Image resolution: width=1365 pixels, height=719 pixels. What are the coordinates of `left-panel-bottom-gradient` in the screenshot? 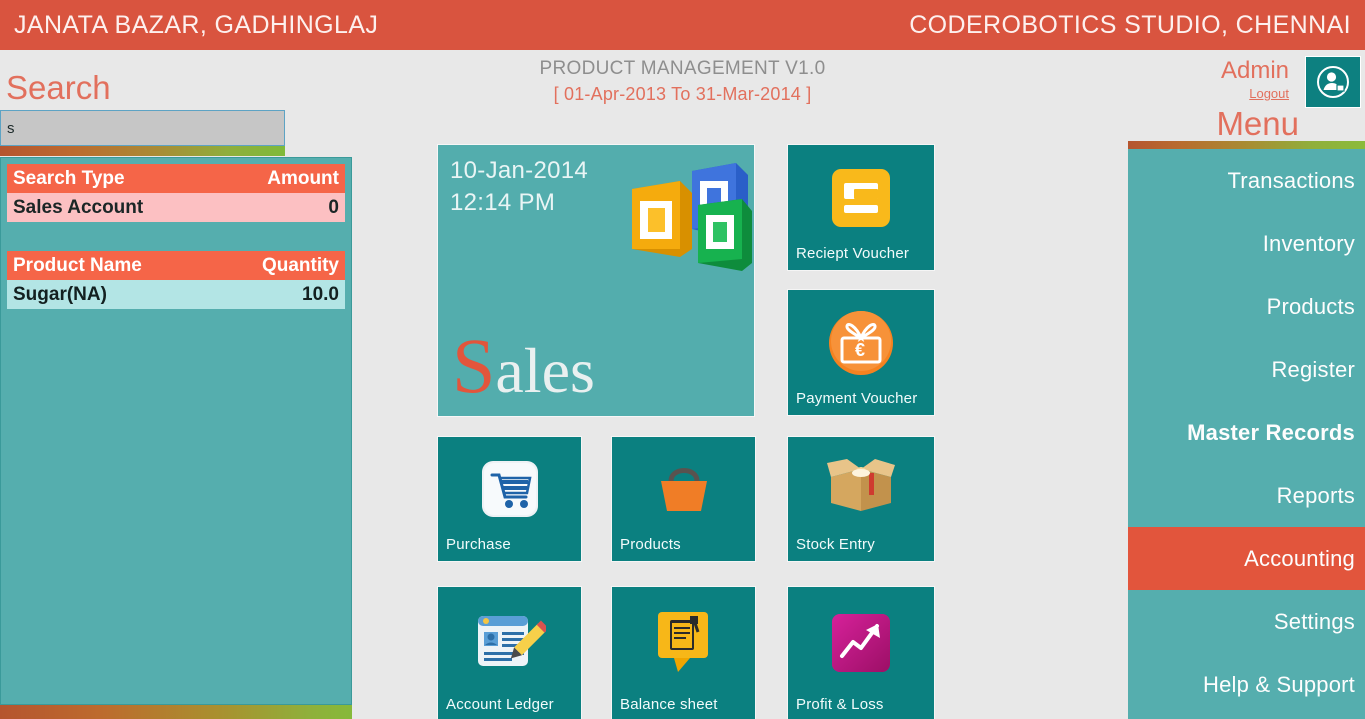 It's located at (176, 712).